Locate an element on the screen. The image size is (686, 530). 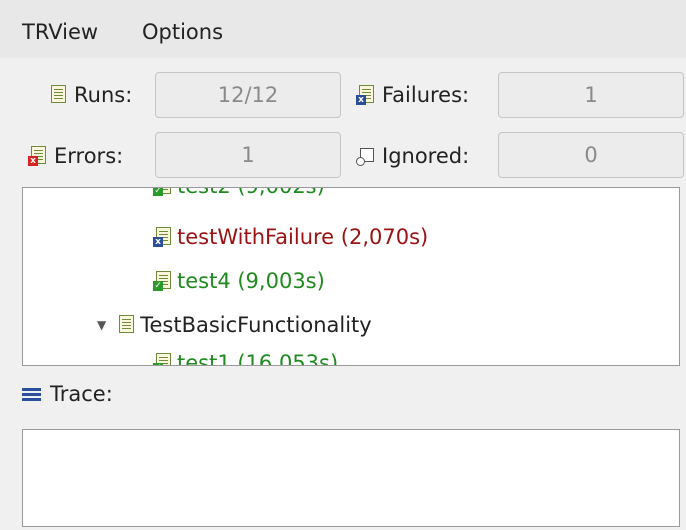
error-icon: x is located at coordinates (38, 156).